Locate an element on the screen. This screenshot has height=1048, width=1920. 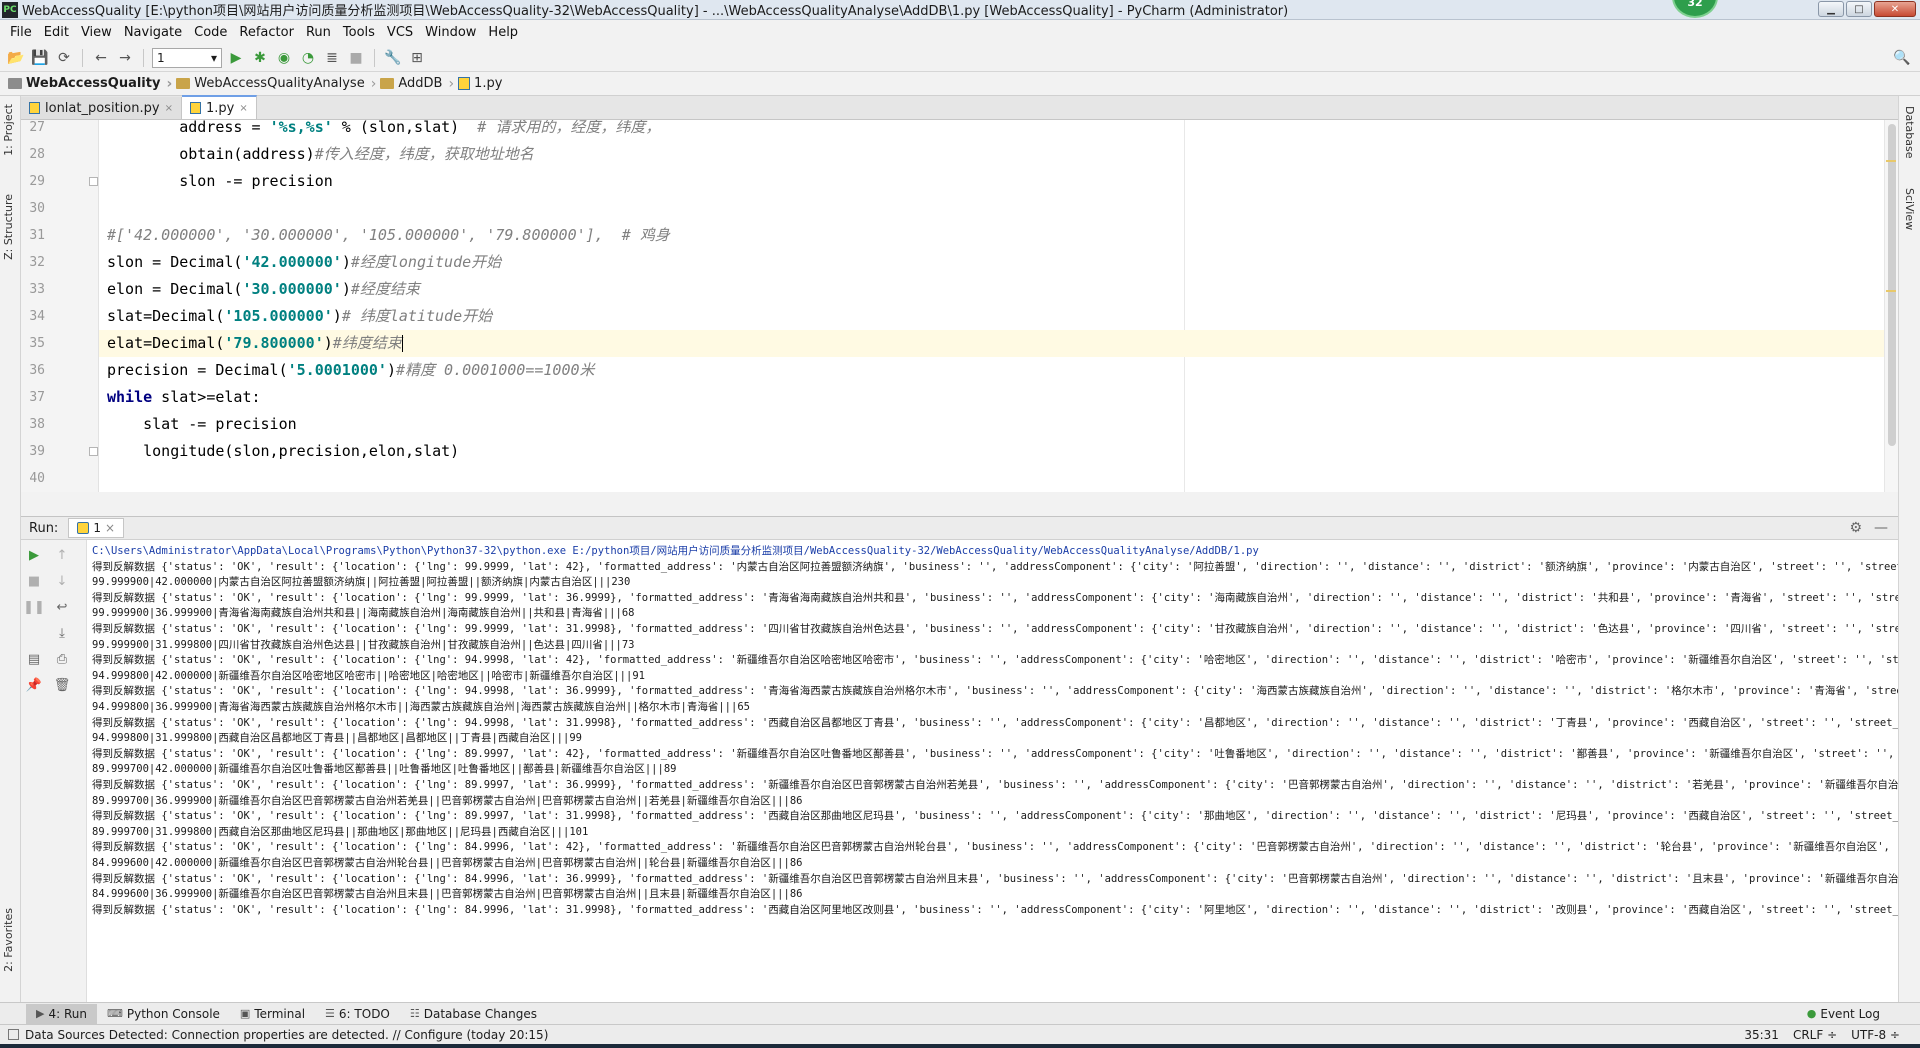
tab-sciview: SciView is located at coordinates (1909, 209).